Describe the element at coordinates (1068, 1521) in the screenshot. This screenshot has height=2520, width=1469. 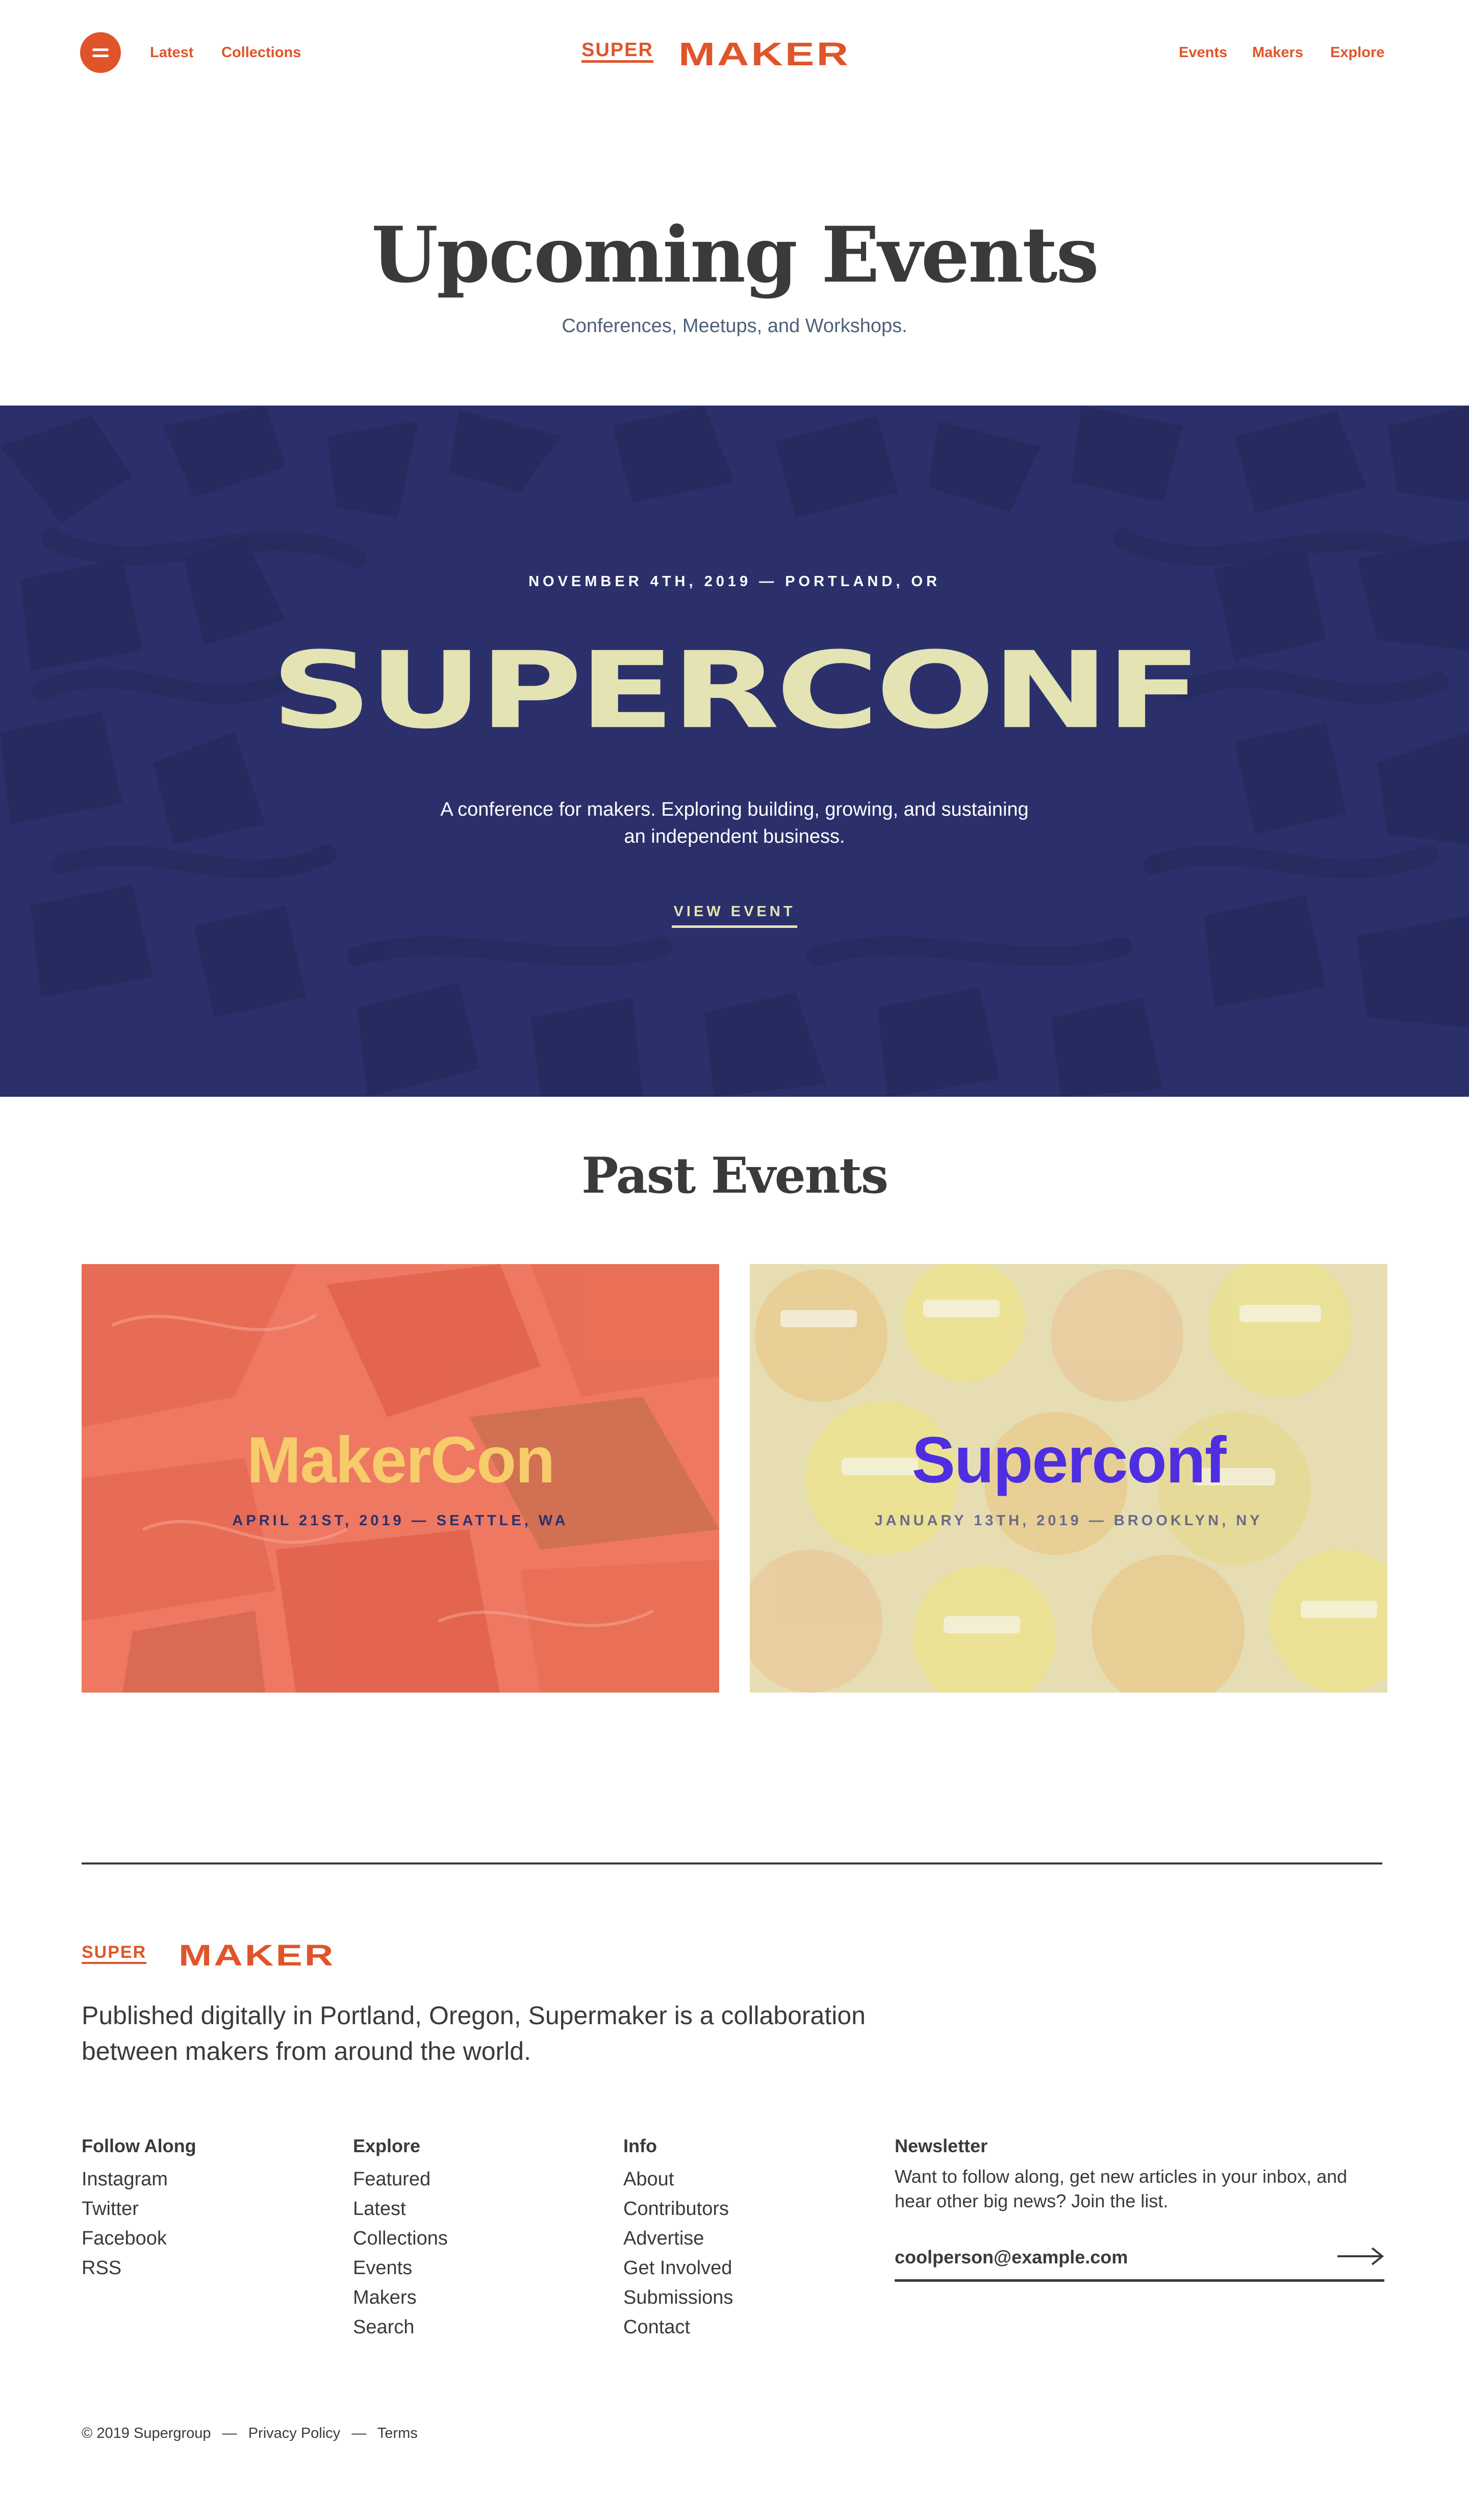
I see `past-event-meta: JANUARY 13TH, 2019 — BROOKLYN, NY` at that location.